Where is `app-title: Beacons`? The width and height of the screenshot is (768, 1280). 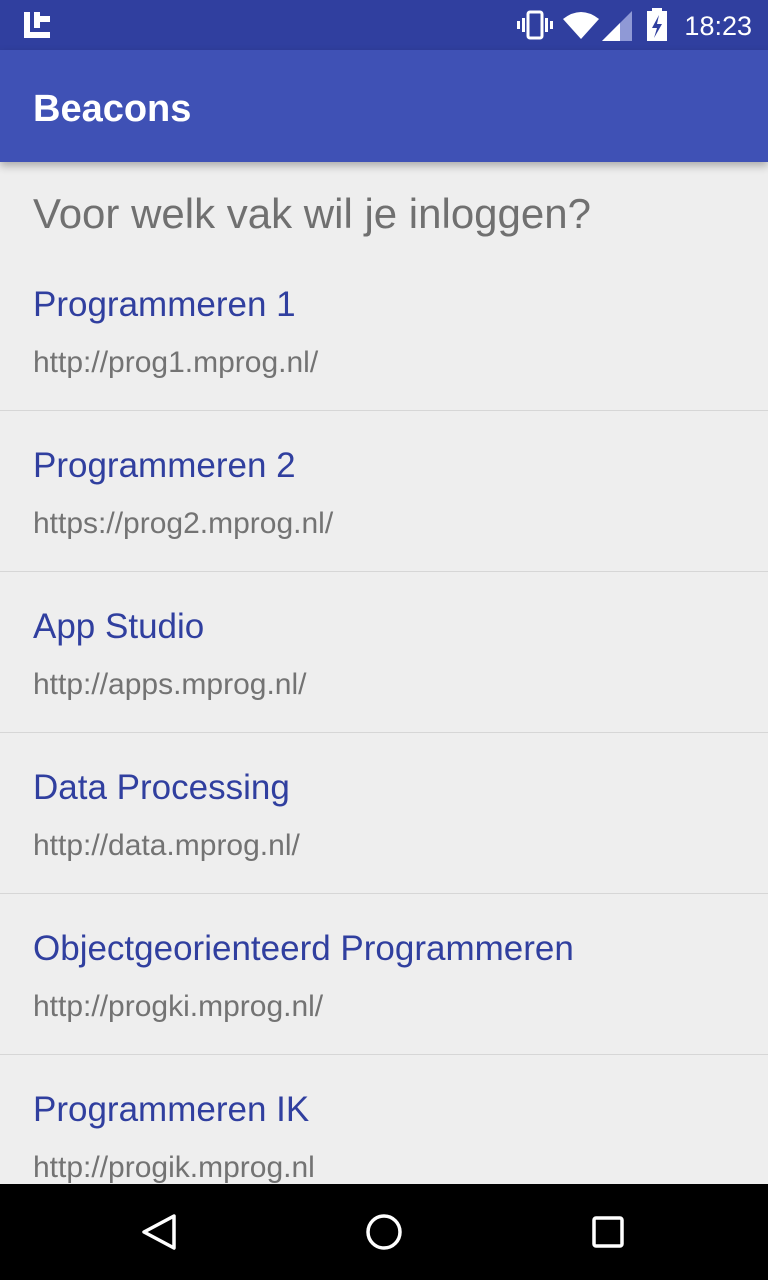
app-title: Beacons is located at coordinates (112, 109).